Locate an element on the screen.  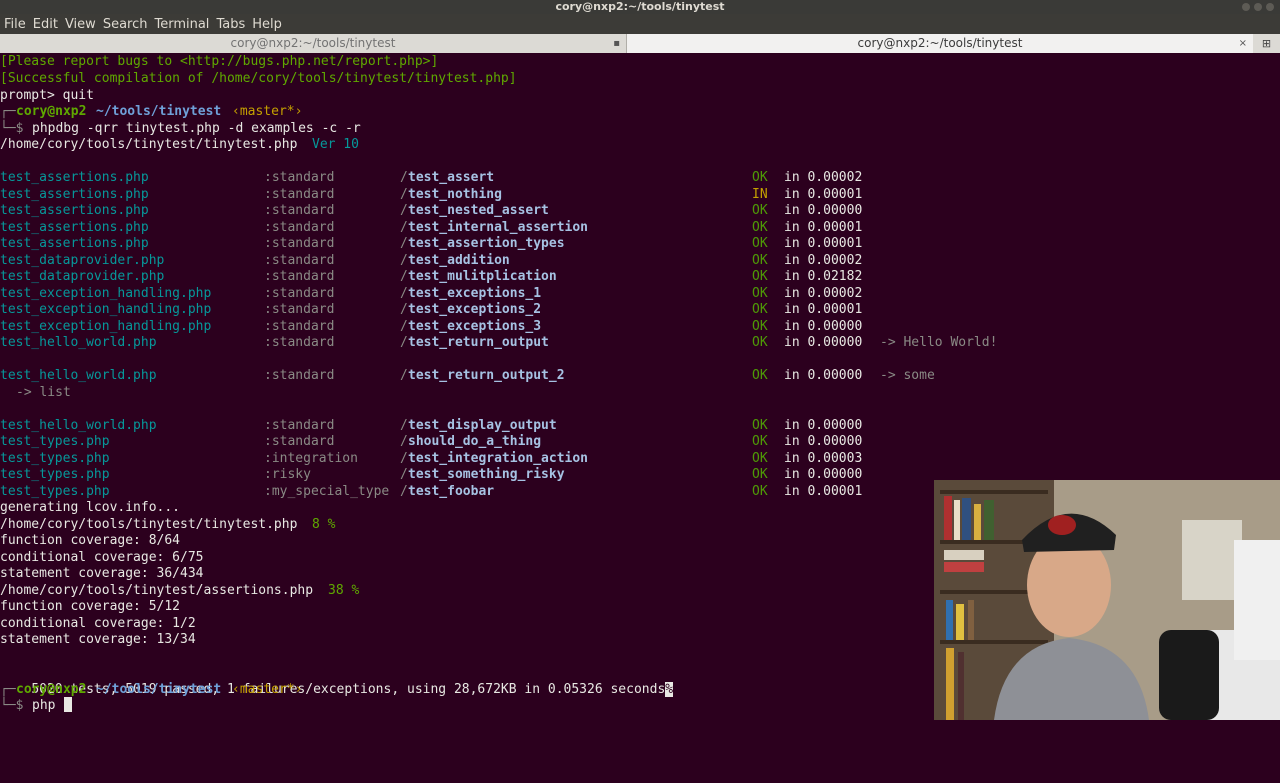
tab-label: cory@nxp2:~/tools/tinytest is located at coordinates (940, 43).